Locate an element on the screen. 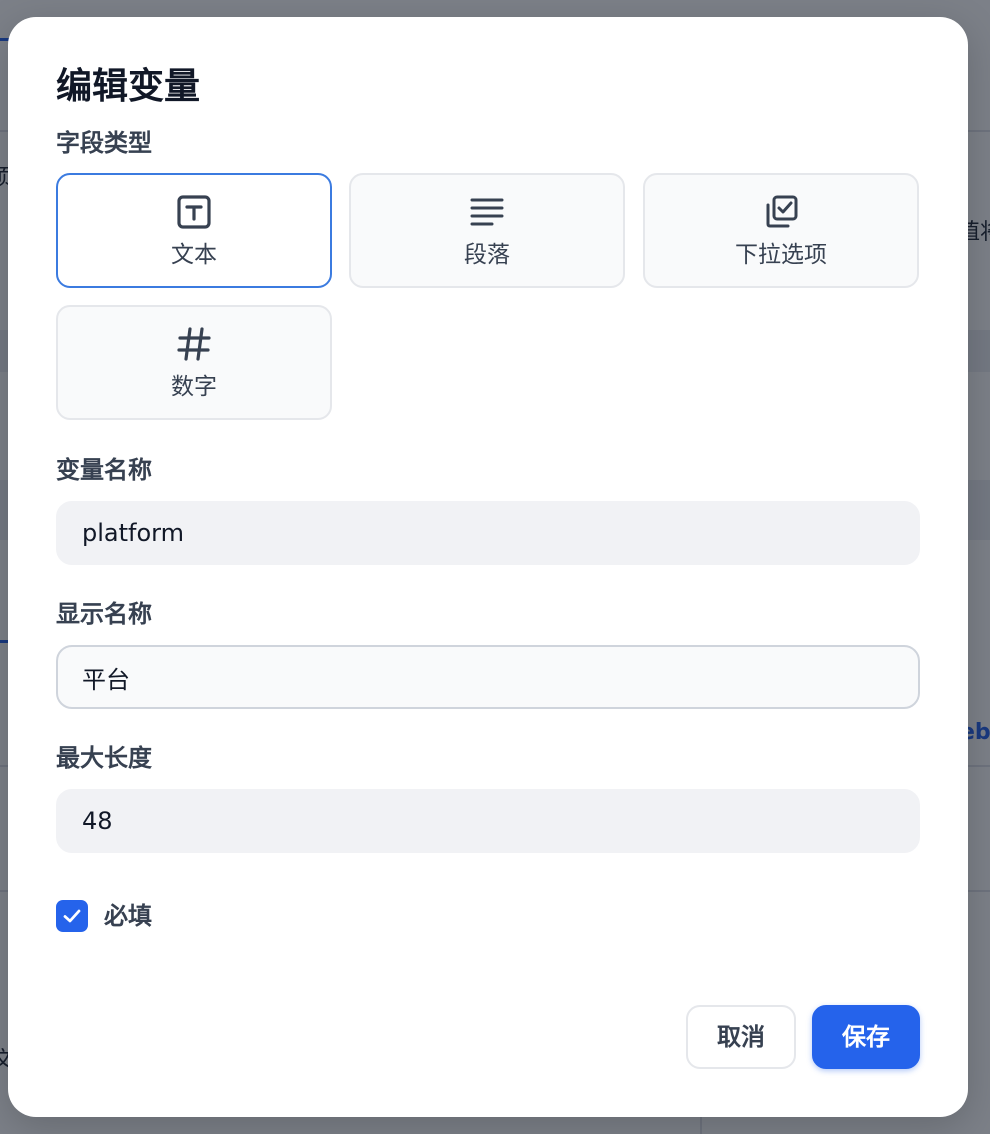 The image size is (990, 1134). display-name-label: 显示名称 is located at coordinates (104, 614).